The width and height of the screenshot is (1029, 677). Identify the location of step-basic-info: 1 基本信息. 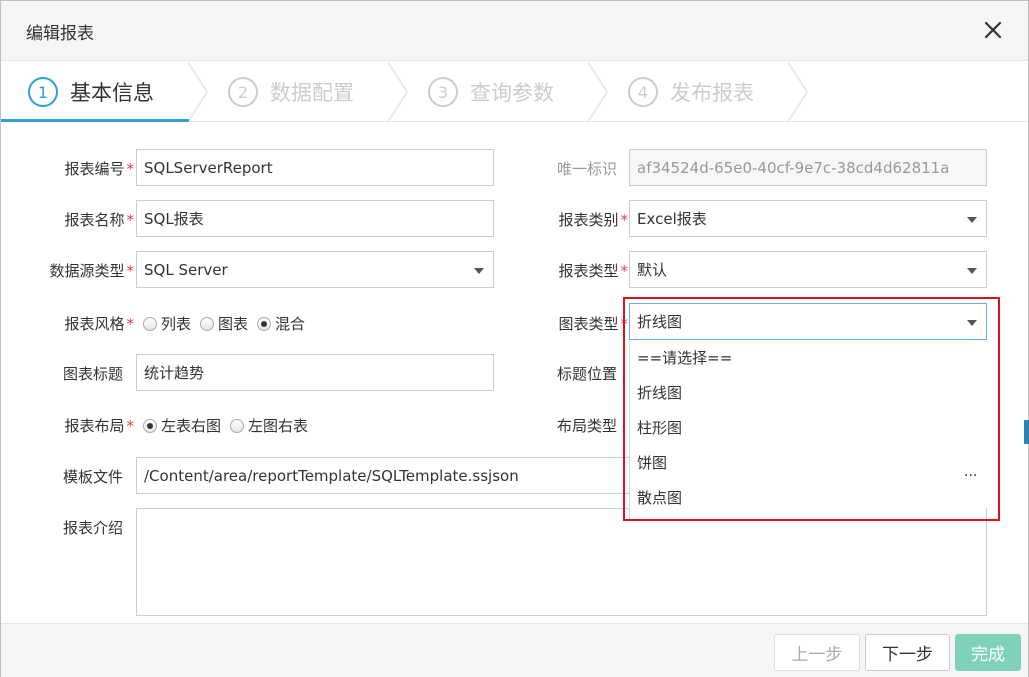
(91, 92).